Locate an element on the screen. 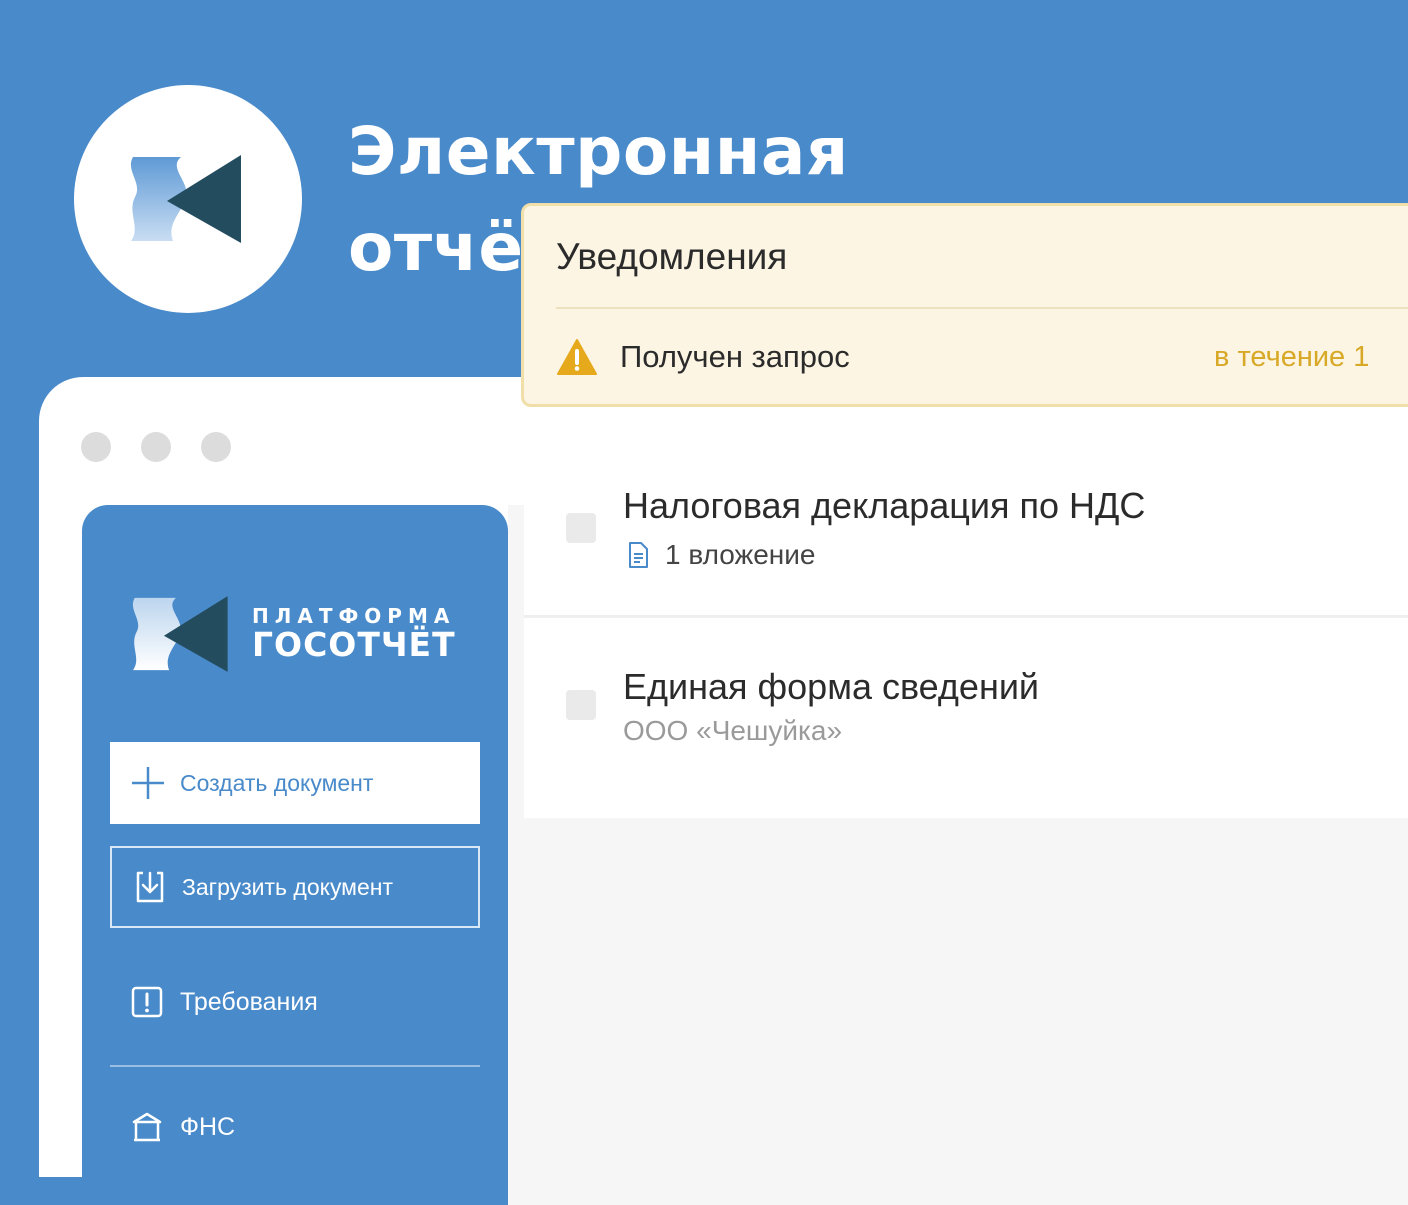  document-row: Единая форма сведений ООО «Чешуйка» is located at coordinates (966, 718).